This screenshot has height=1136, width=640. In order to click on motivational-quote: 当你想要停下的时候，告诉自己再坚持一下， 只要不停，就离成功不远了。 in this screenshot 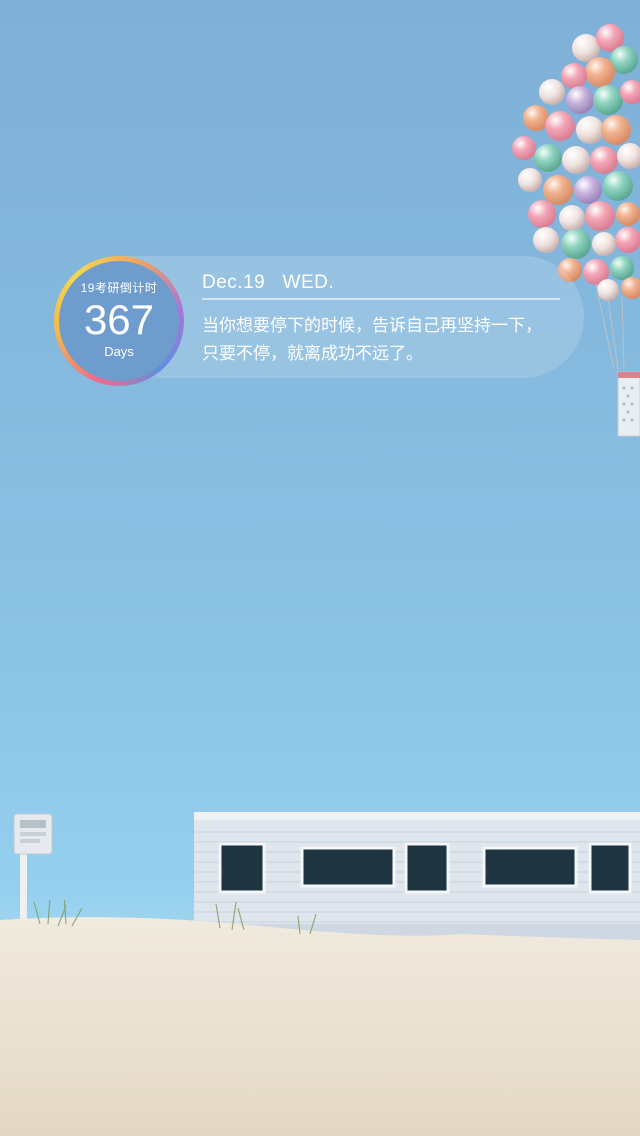, I will do `click(392, 340)`.